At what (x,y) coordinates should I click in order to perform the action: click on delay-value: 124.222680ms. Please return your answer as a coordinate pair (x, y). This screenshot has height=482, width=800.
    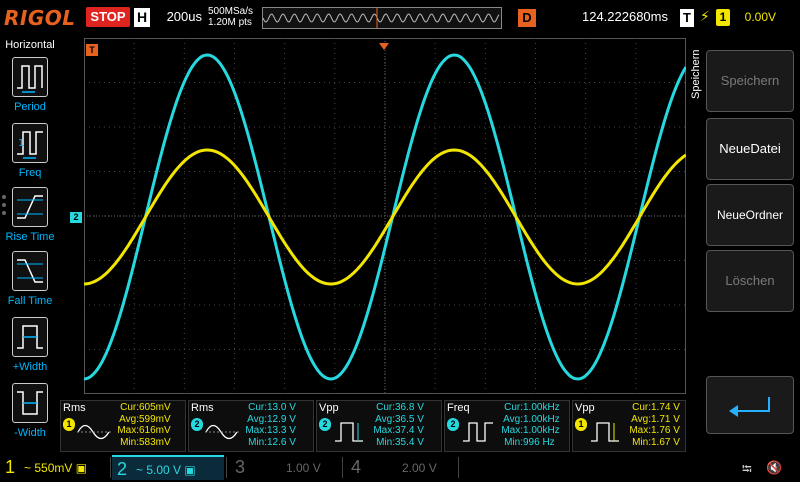
    Looking at the image, I should click on (604, 16).